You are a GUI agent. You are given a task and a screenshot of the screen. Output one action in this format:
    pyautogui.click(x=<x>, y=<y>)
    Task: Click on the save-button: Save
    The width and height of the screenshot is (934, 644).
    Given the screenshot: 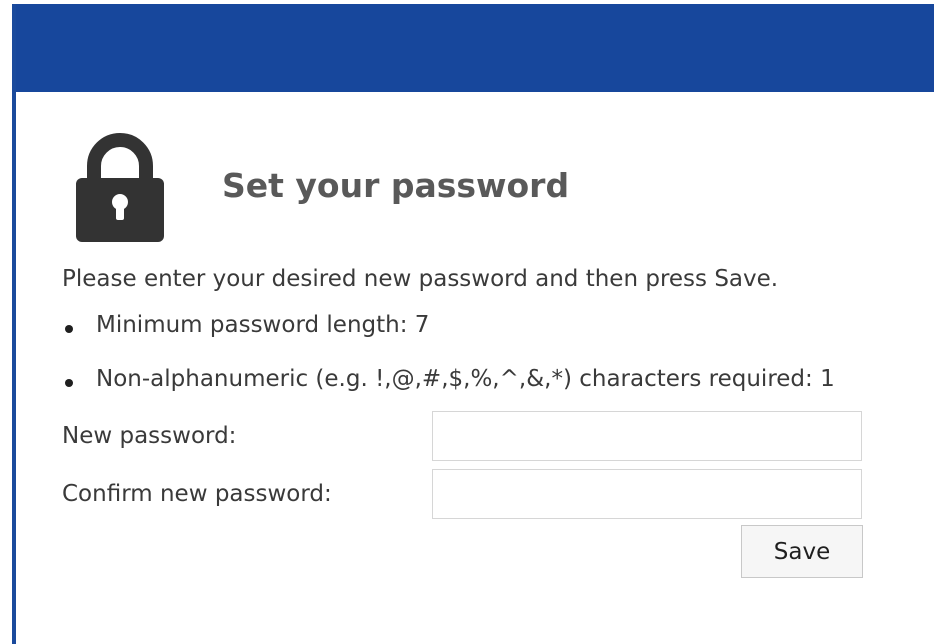 What is the action you would take?
    pyautogui.click(x=802, y=551)
    